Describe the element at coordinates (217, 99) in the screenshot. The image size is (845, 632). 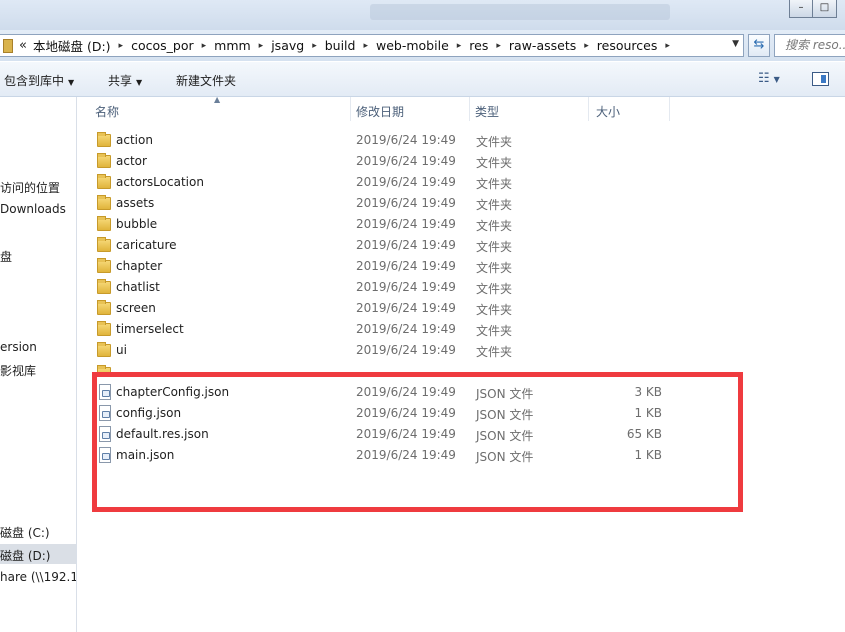
I see `sort-ascending-icon: ▲` at that location.